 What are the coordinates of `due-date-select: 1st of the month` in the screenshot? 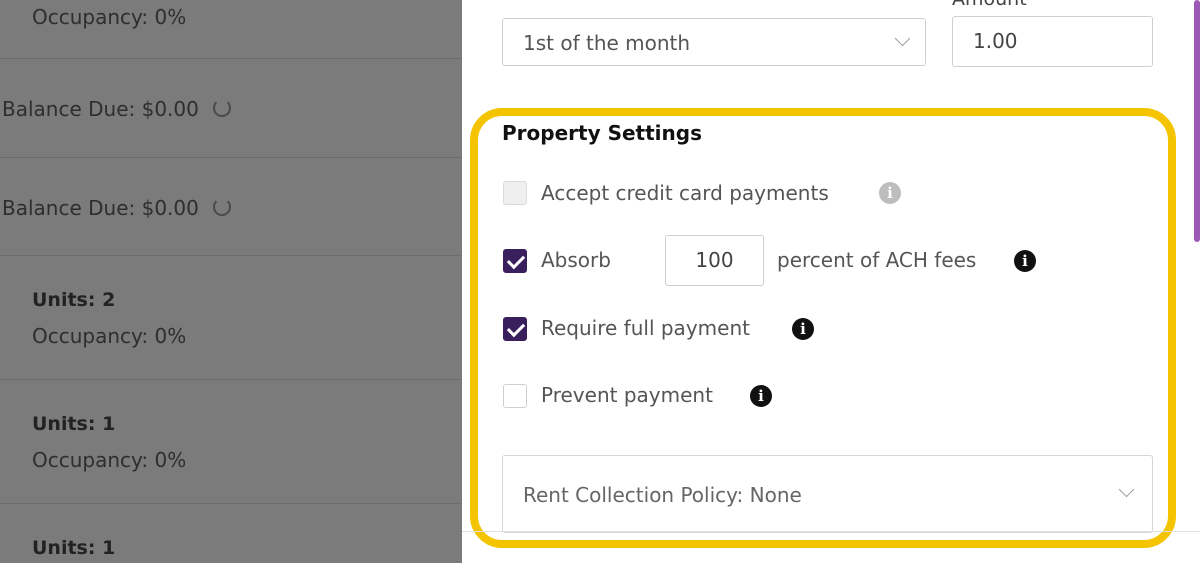 It's located at (714, 42).